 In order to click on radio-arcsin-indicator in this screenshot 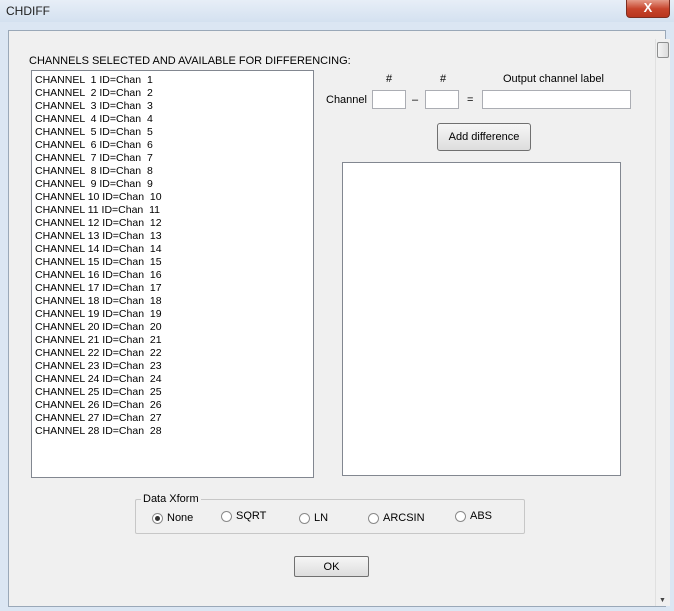, I will do `click(373, 518)`.